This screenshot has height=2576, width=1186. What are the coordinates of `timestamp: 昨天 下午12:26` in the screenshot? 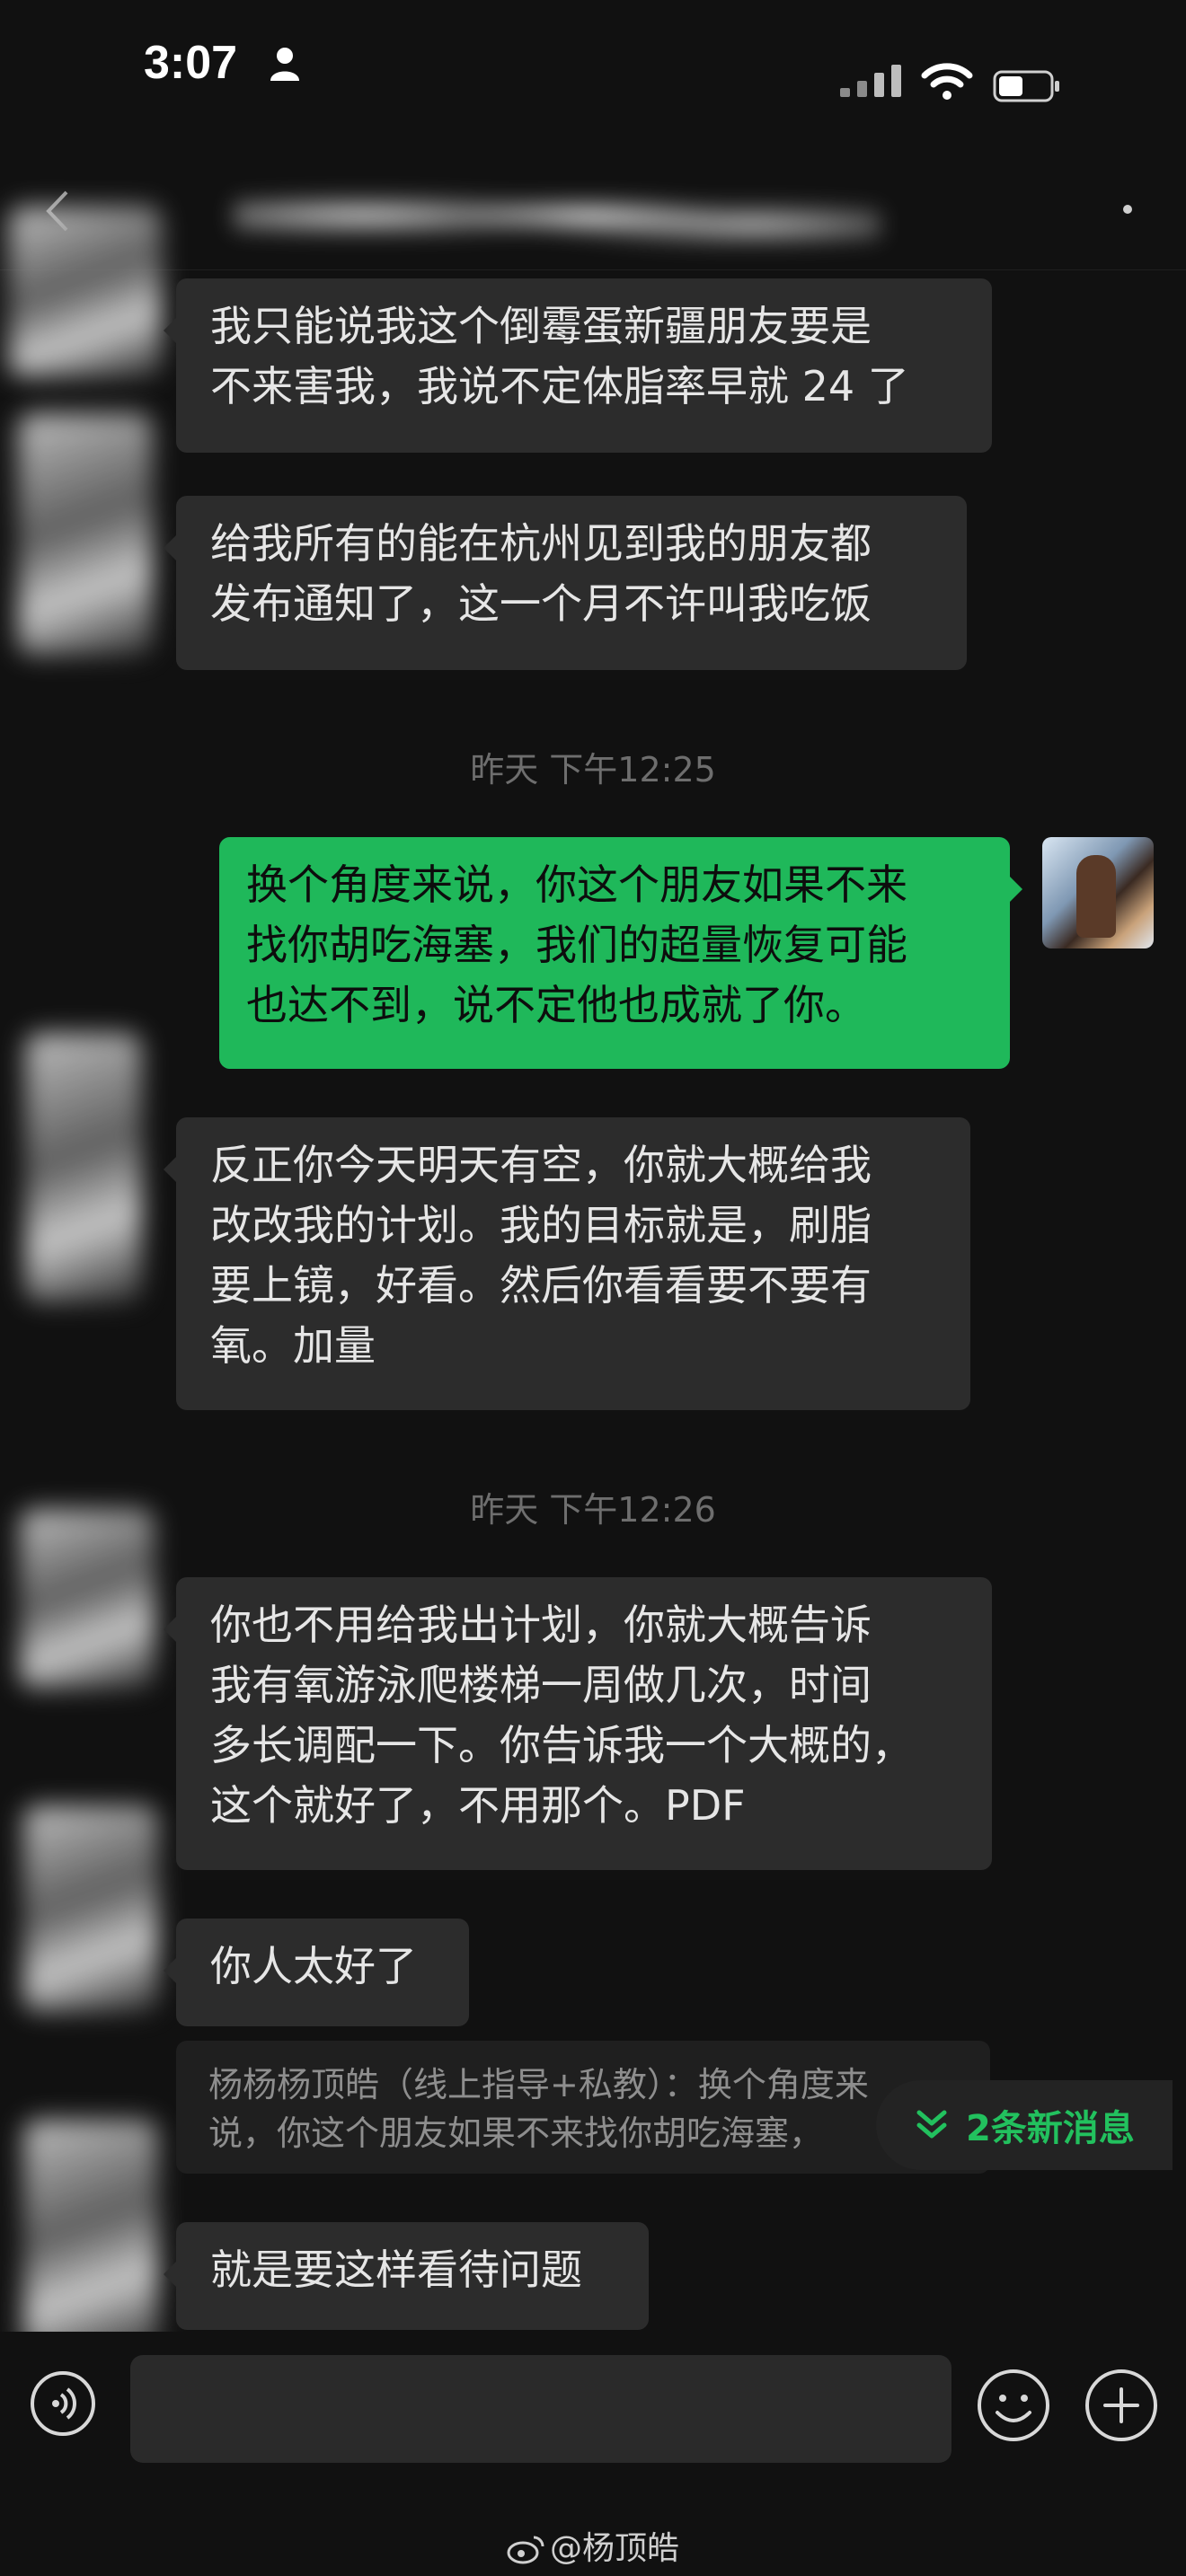 It's located at (593, 1510).